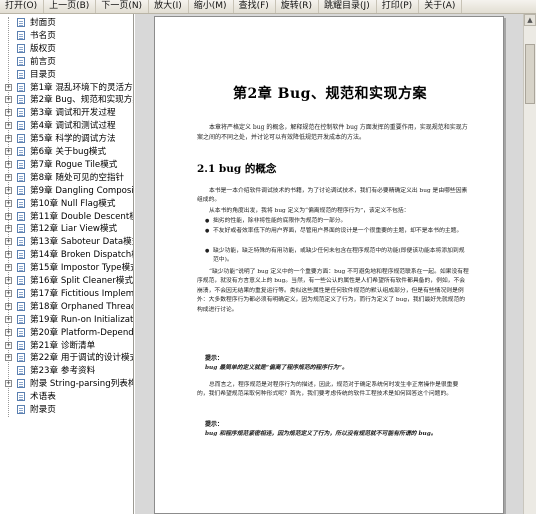 Image resolution: width=536 pixels, height=514 pixels. Describe the element at coordinates (529, 264) in the screenshot. I see `vertical-scrollbar: ▲` at that location.